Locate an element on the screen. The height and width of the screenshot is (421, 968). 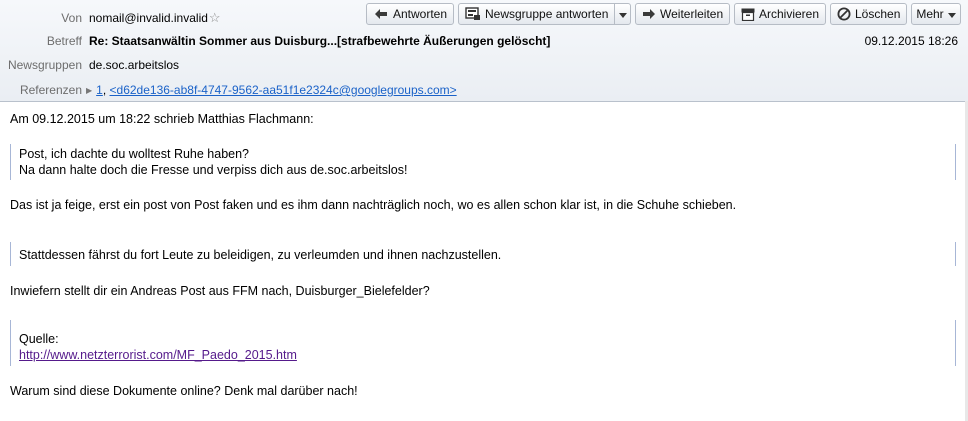
more-button-label: Mehr is located at coordinates (930, 14).